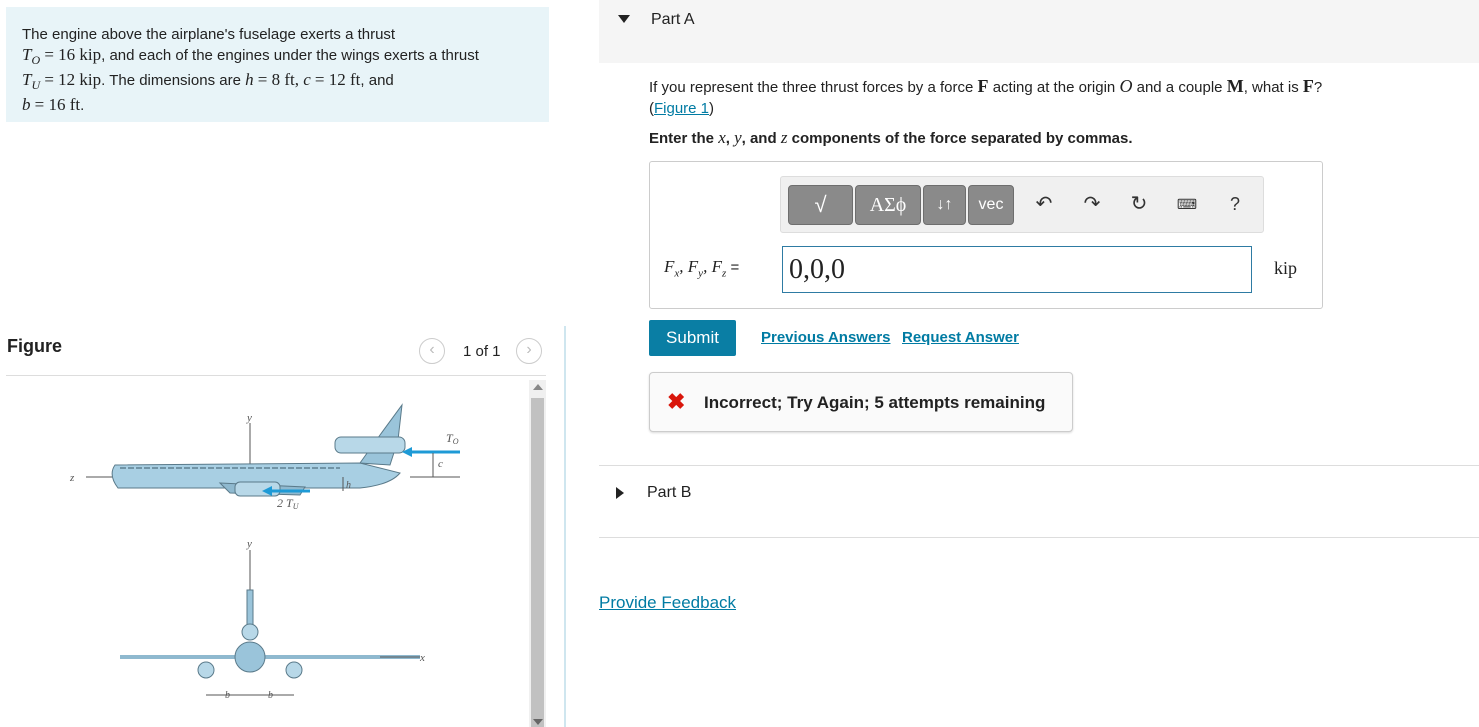 This screenshot has height=727, width=1479. Describe the element at coordinates (57, 104) in the screenshot. I see `b-value: = 16 ft` at that location.